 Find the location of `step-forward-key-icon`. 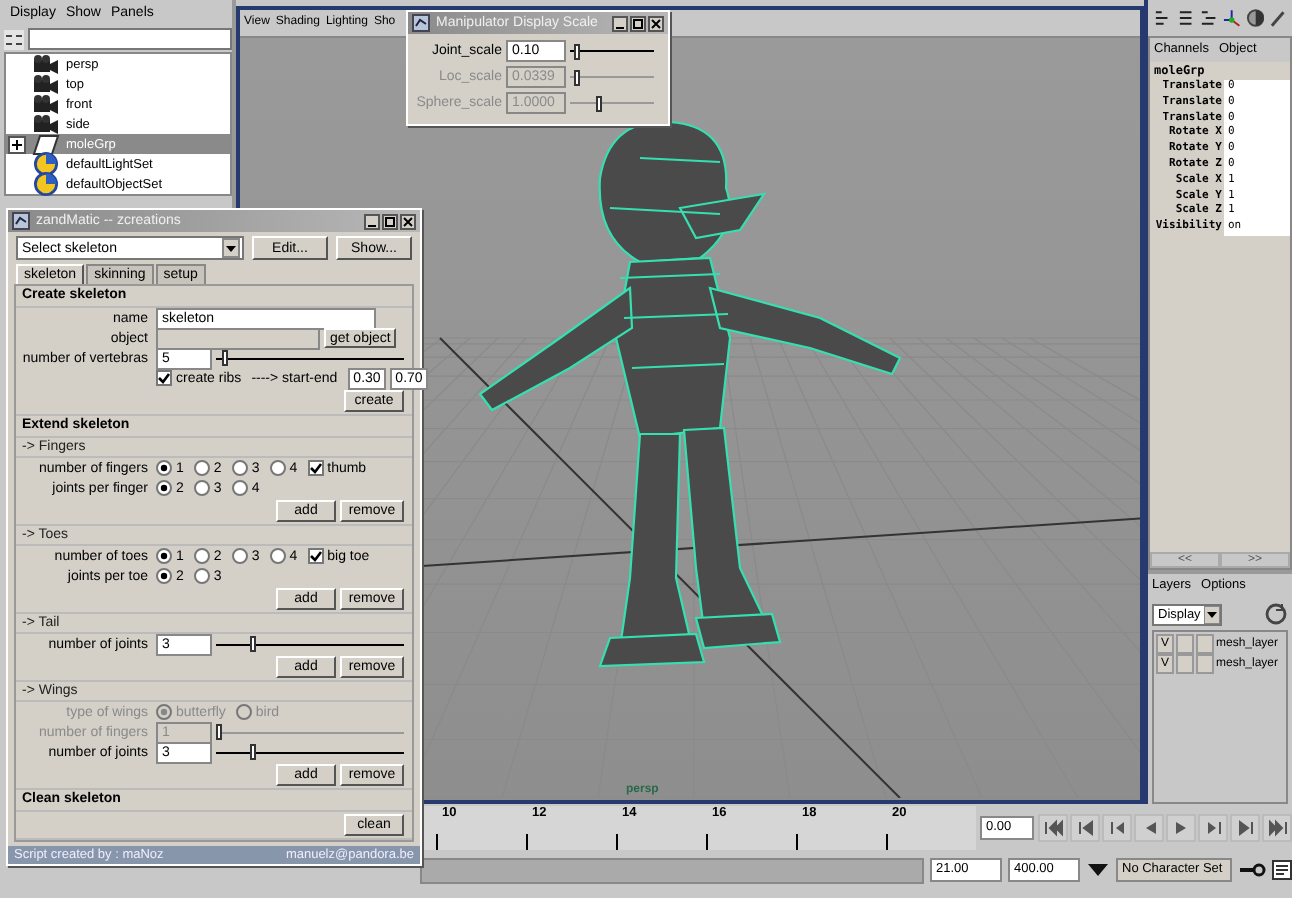

step-forward-key-icon is located at coordinates (1245, 828).